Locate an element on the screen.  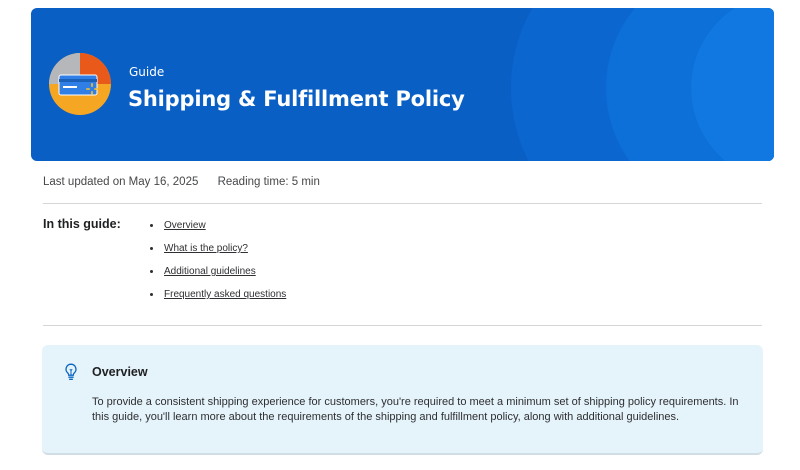
overview-heading: Overview is located at coordinates (120, 372).